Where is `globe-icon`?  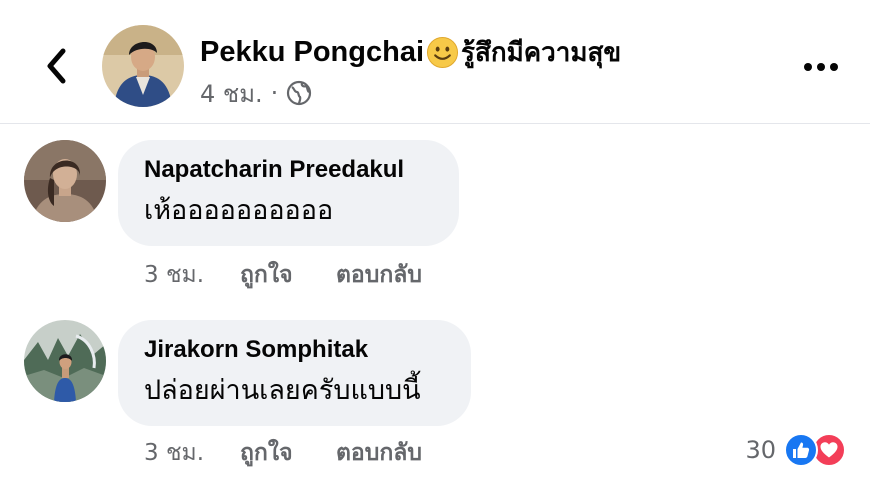
globe-icon is located at coordinates (299, 93).